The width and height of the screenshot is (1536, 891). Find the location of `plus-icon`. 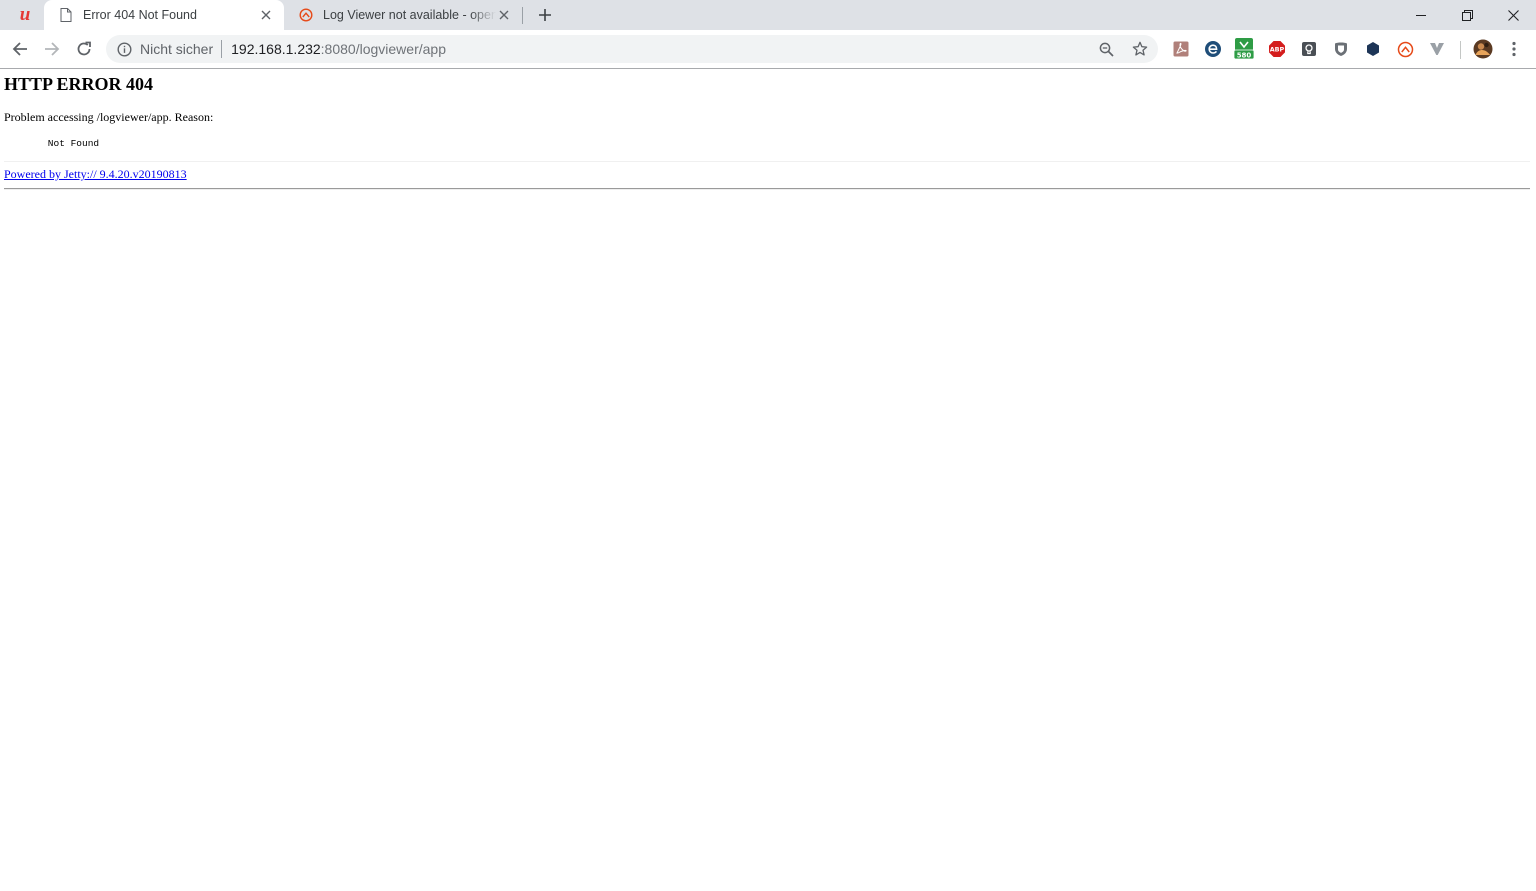

plus-icon is located at coordinates (545, 15).